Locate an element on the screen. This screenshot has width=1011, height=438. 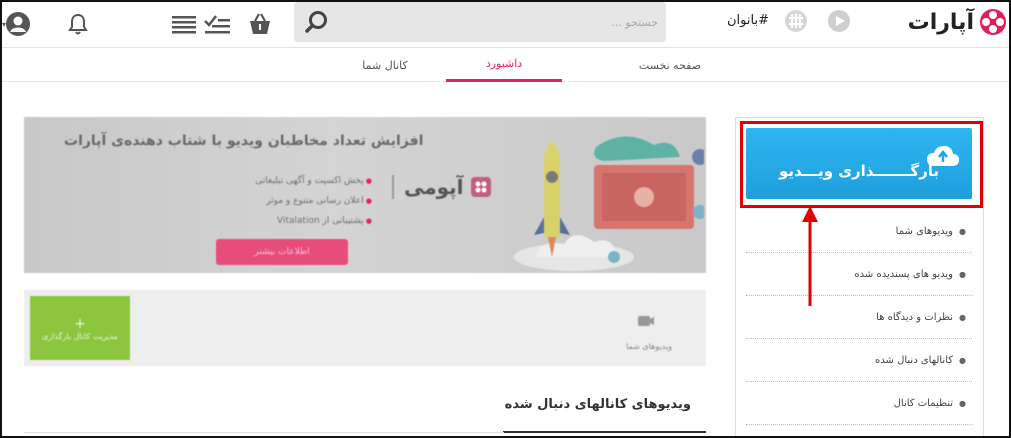
tab-your-channel: کانال شما is located at coordinates (385, 65).